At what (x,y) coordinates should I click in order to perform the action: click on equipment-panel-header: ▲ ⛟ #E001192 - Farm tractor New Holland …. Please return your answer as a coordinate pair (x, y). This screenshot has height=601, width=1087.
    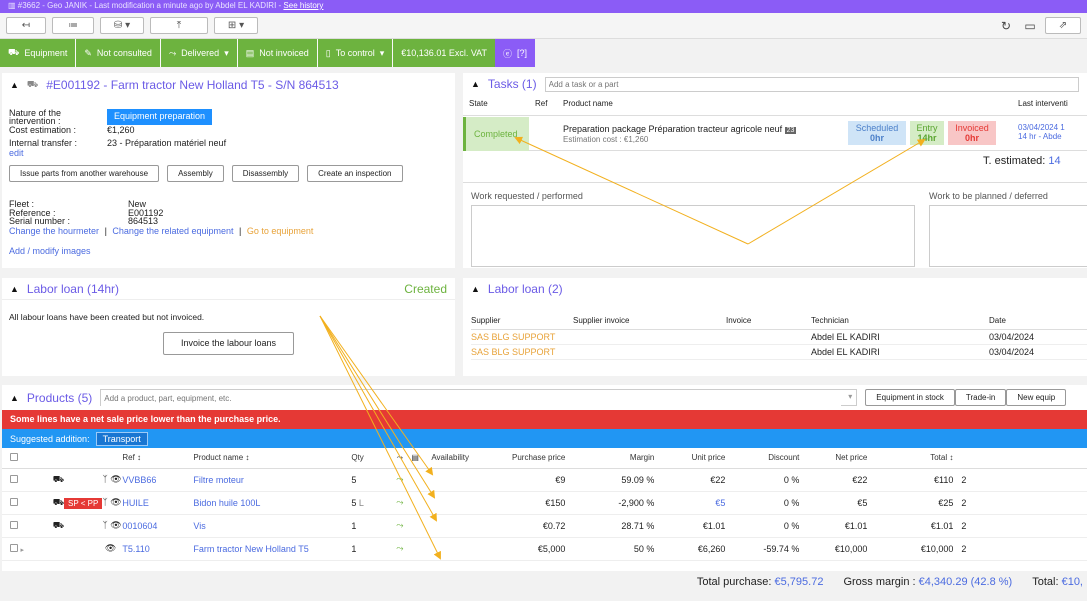
    Looking at the image, I should click on (228, 85).